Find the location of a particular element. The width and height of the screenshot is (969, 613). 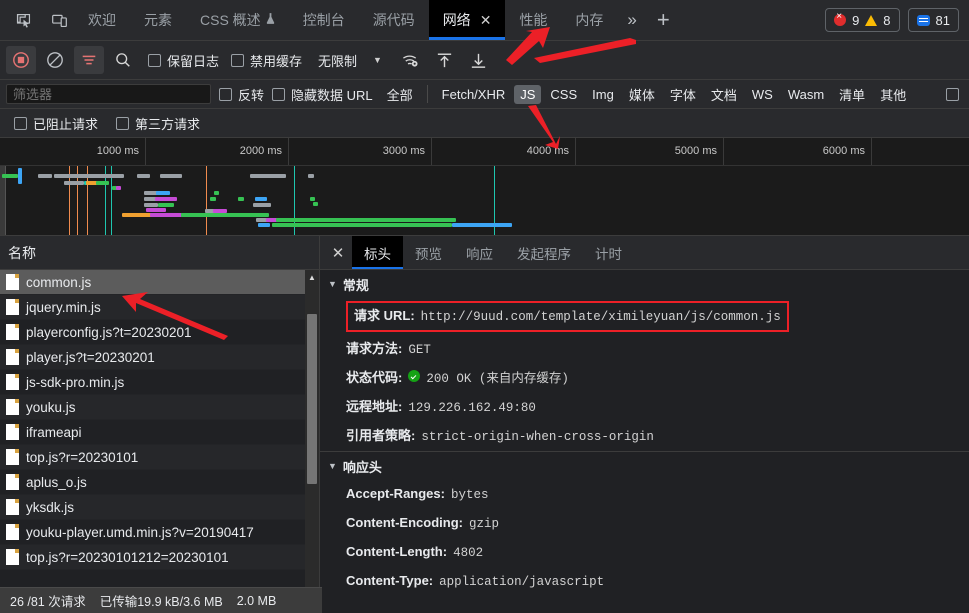

close-details-icon: ✕ is located at coordinates (338, 252).